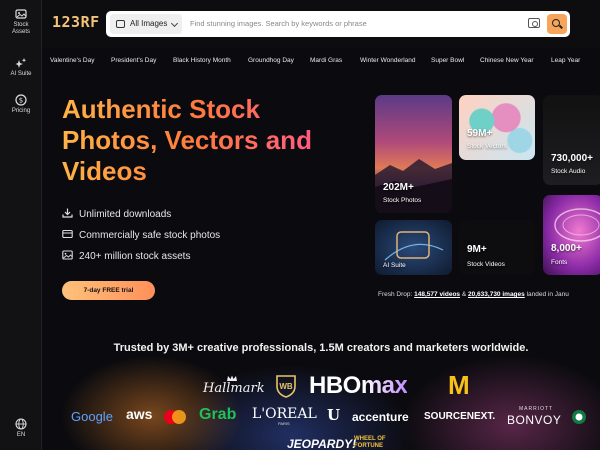 The height and width of the screenshot is (450, 600). What do you see at coordinates (174, 23) in the screenshot?
I see `chevron-down-icon` at bounding box center [174, 23].